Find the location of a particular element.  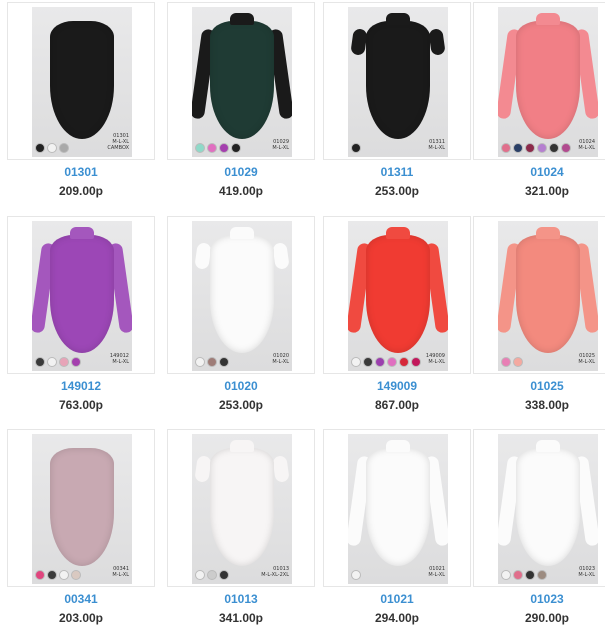

product-card: 01025 M-L-XL 01025 338.00р is located at coordinates (539, 316).